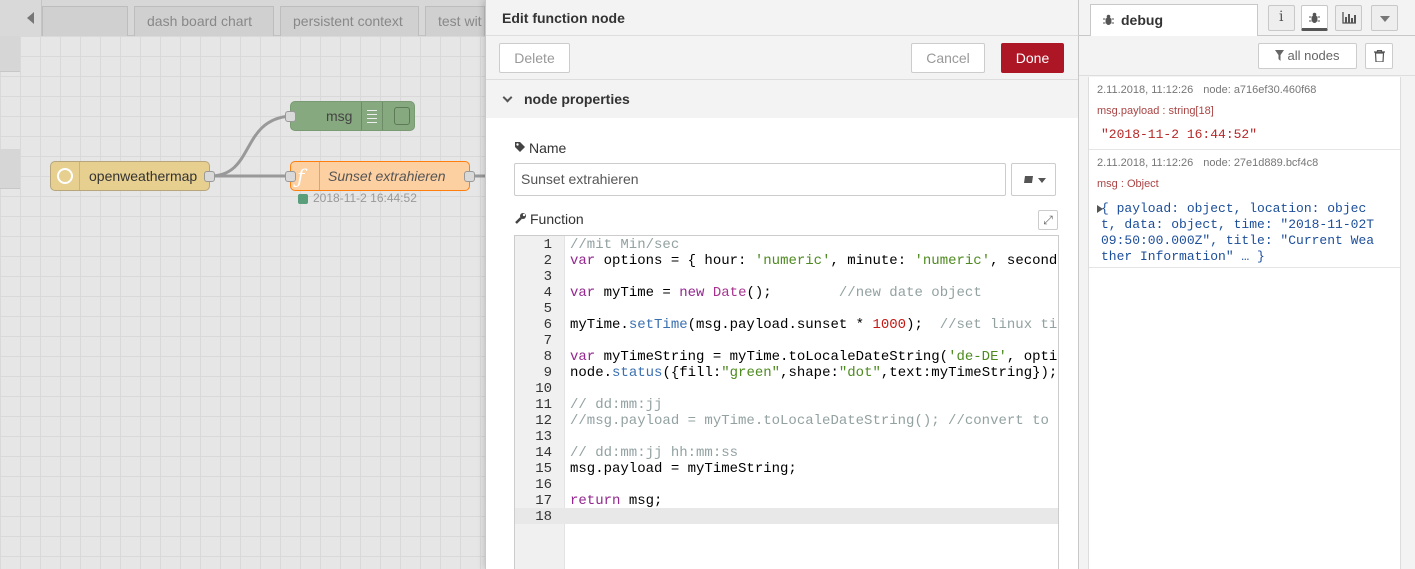 The image size is (1415, 569). What do you see at coordinates (520, 147) in the screenshot?
I see `tag-icon` at bounding box center [520, 147].